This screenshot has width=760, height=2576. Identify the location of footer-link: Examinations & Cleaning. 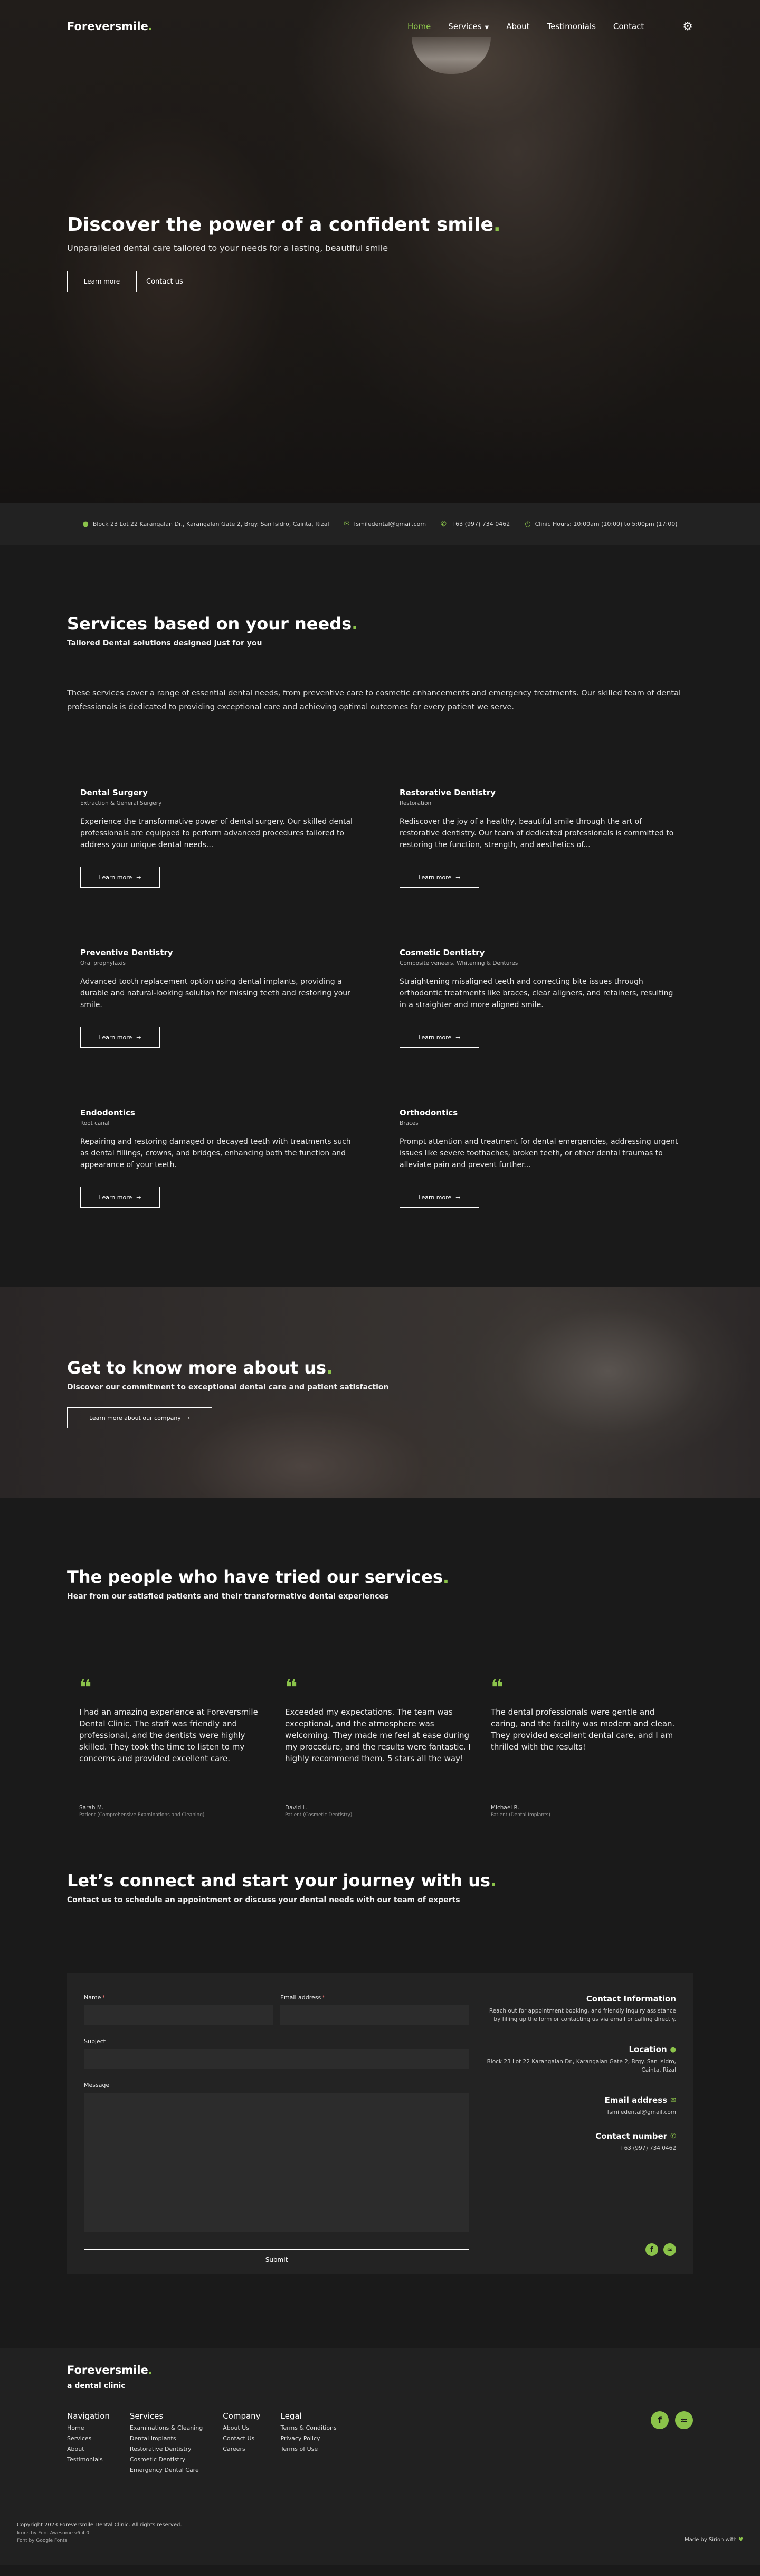
(166, 2427).